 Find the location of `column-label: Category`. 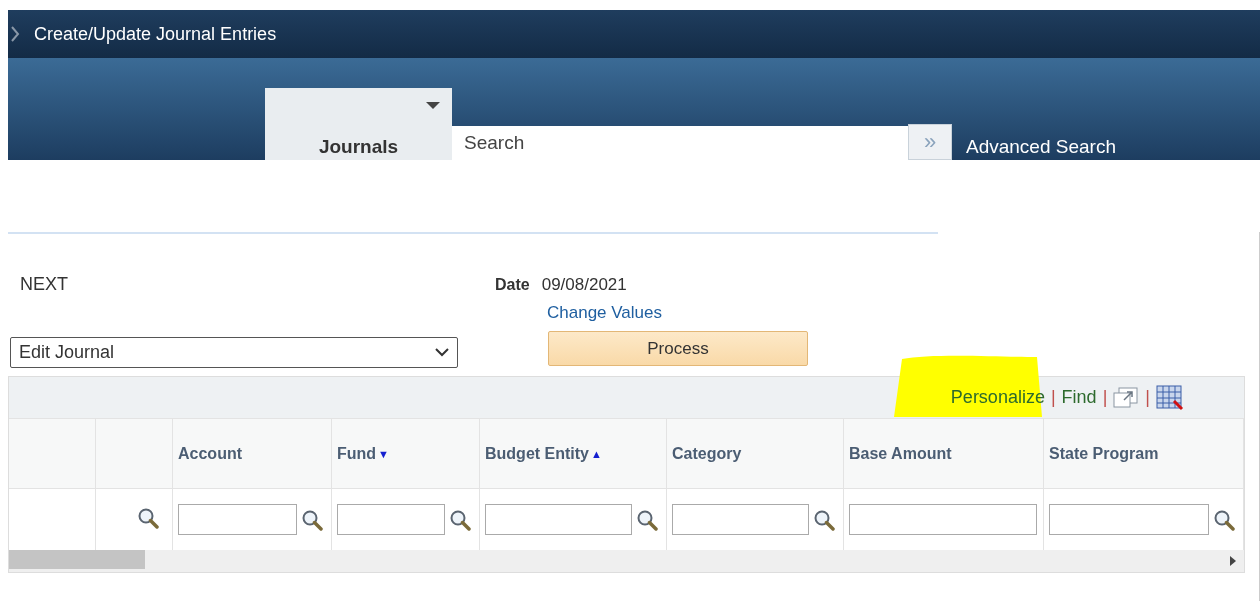

column-label: Category is located at coordinates (707, 453).